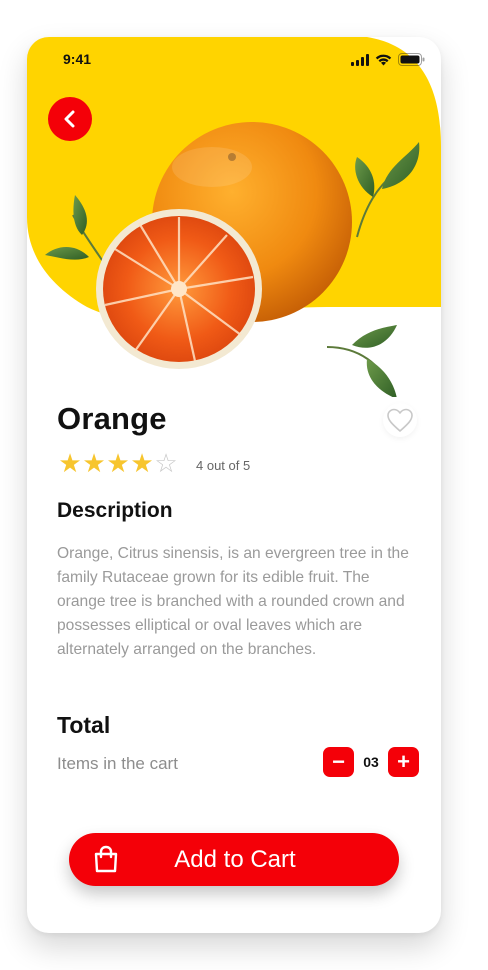 The image size is (488, 970). I want to click on items-in-cart-label: Items in the cart, so click(117, 763).